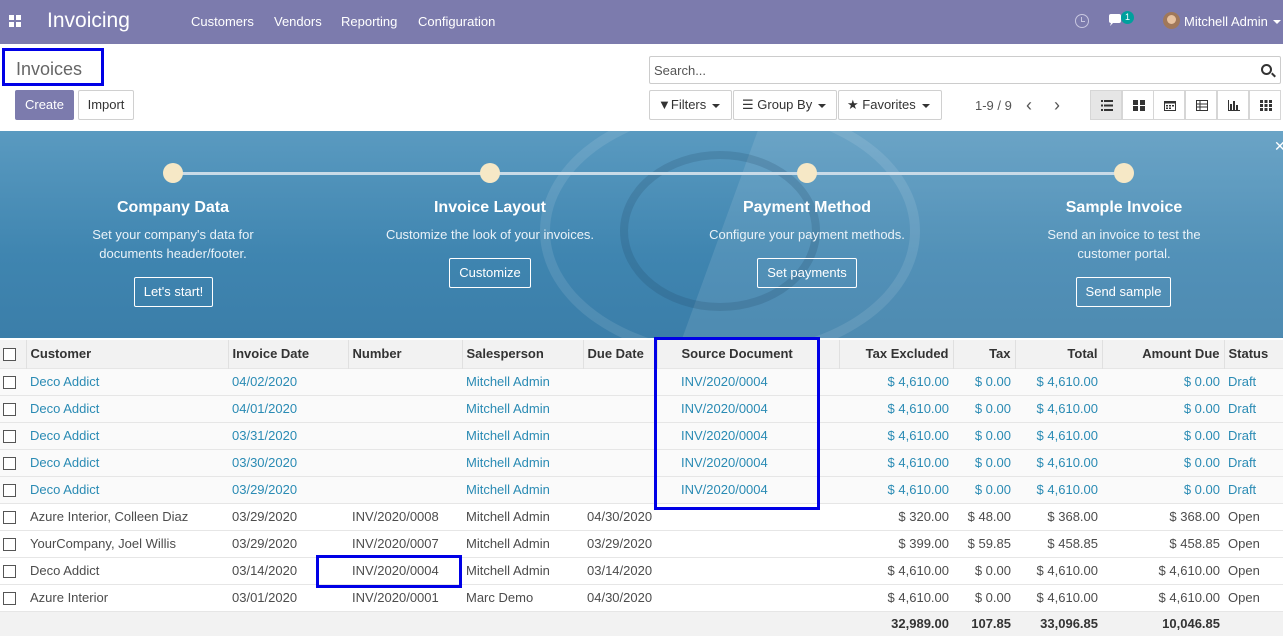  What do you see at coordinates (895, 354) in the screenshot?
I see `column-tax-excluded: Tax Excluded` at bounding box center [895, 354].